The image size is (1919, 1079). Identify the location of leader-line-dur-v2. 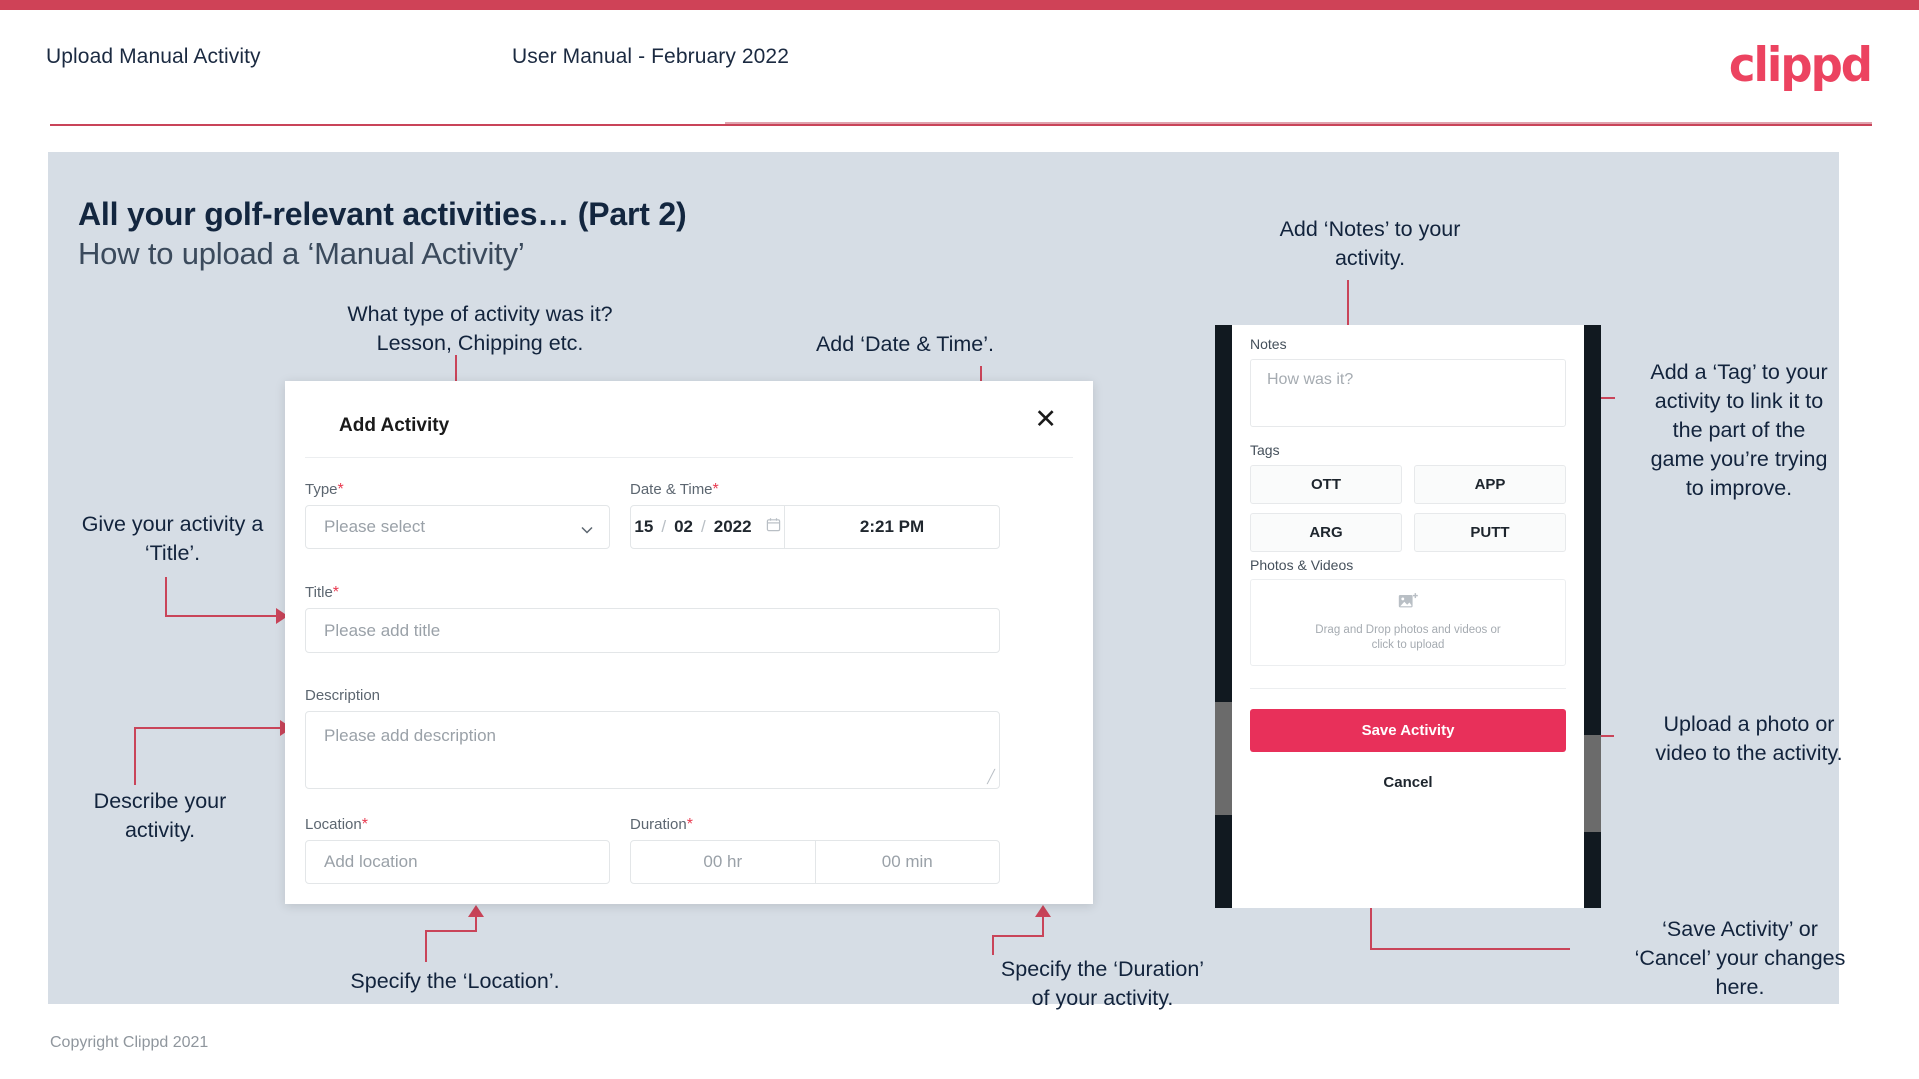
(1043, 927).